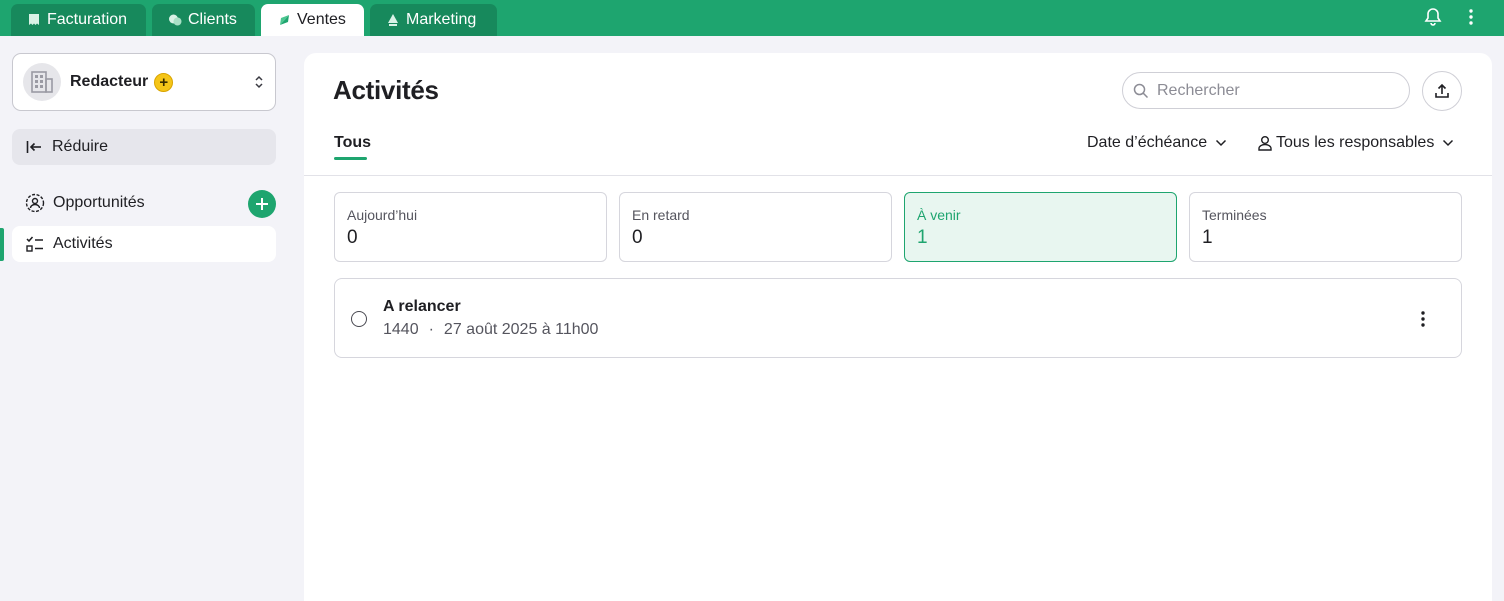  What do you see at coordinates (359, 319) in the screenshot?
I see `complete-activity-radio` at bounding box center [359, 319].